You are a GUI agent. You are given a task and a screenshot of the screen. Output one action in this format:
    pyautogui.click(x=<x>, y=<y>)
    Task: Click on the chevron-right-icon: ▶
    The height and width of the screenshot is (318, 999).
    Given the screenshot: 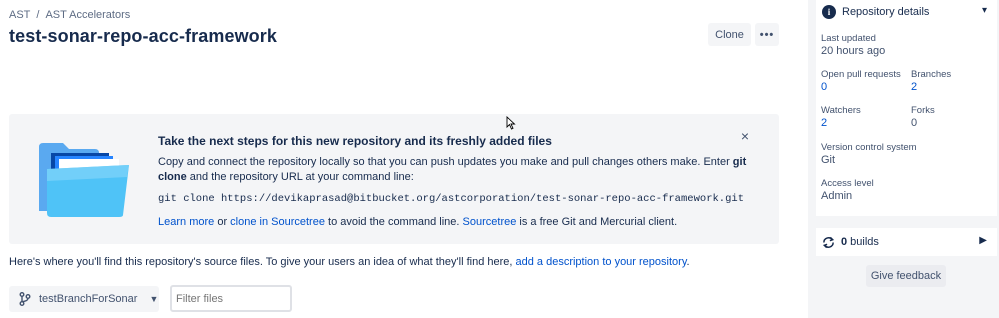 What is the action you would take?
    pyautogui.click(x=983, y=240)
    